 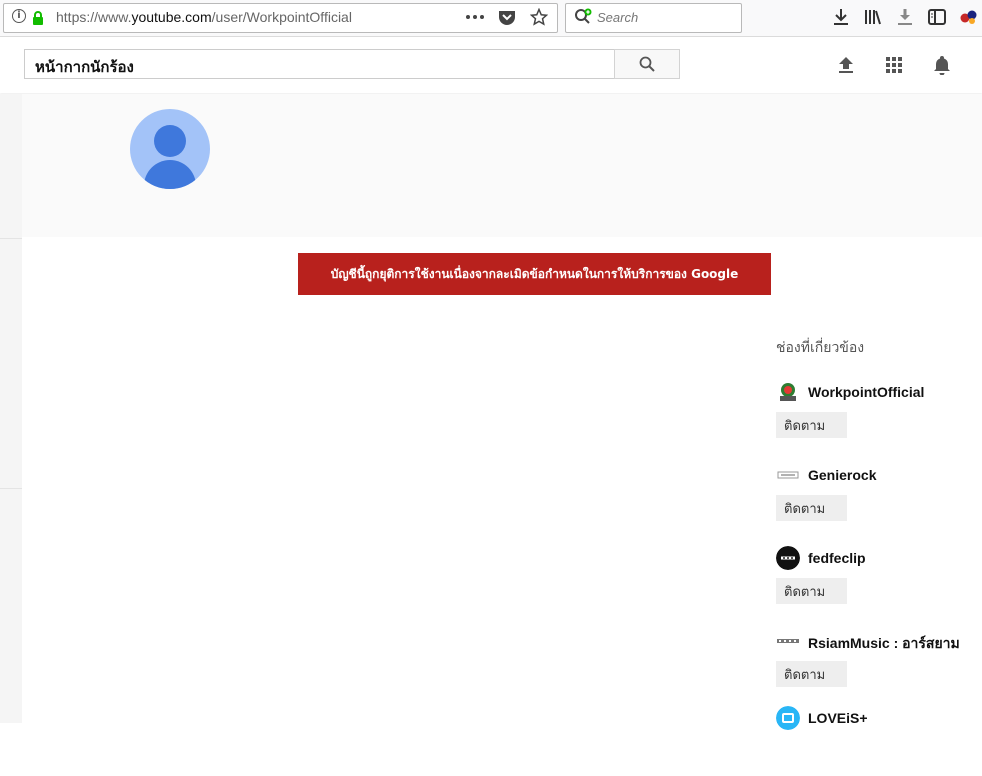 I want to click on guide-rail, so click(x=11, y=408).